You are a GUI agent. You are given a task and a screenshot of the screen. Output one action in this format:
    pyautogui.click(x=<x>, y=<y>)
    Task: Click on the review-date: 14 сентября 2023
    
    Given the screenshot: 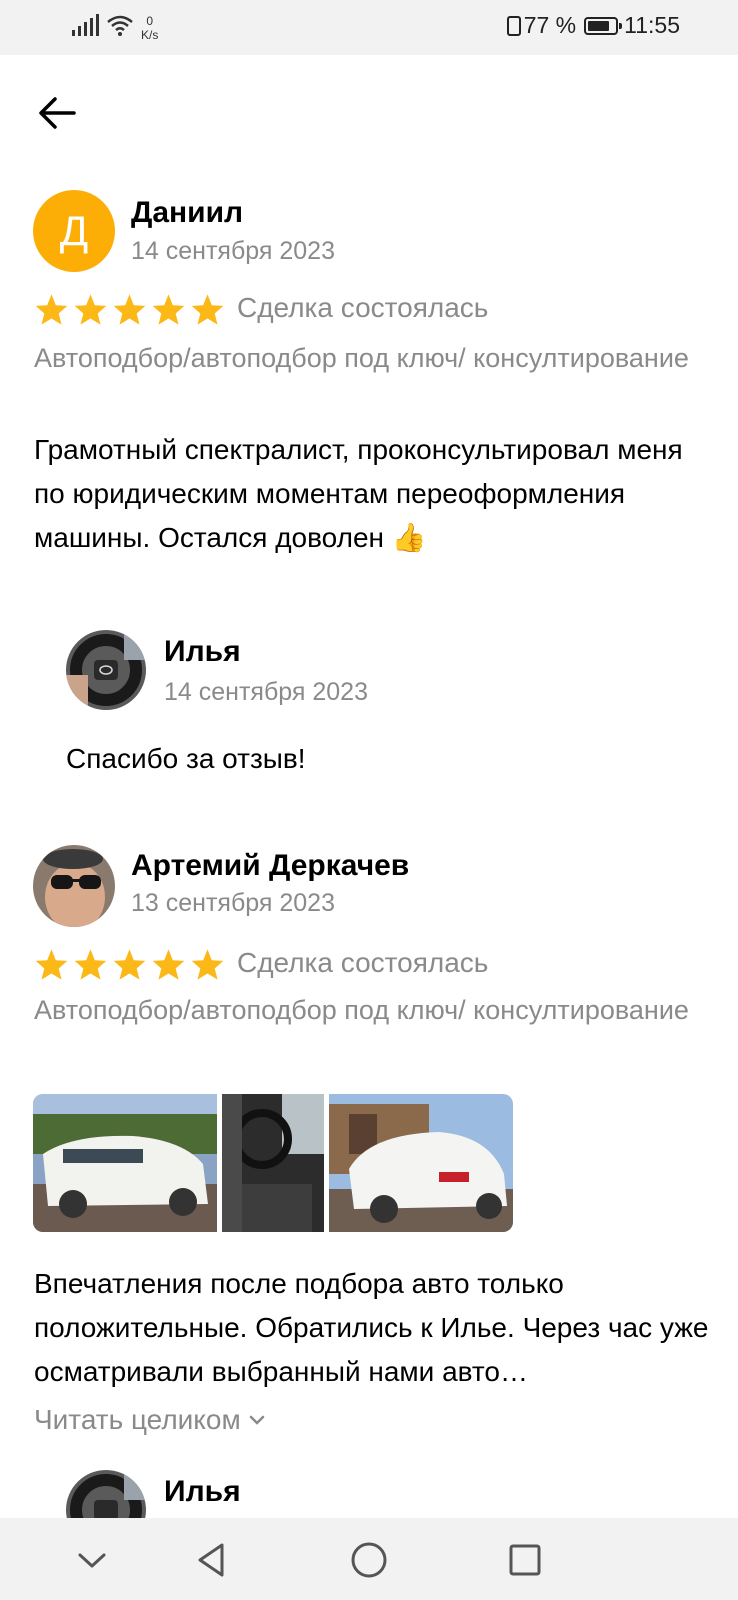 What is the action you would take?
    pyautogui.click(x=233, y=251)
    